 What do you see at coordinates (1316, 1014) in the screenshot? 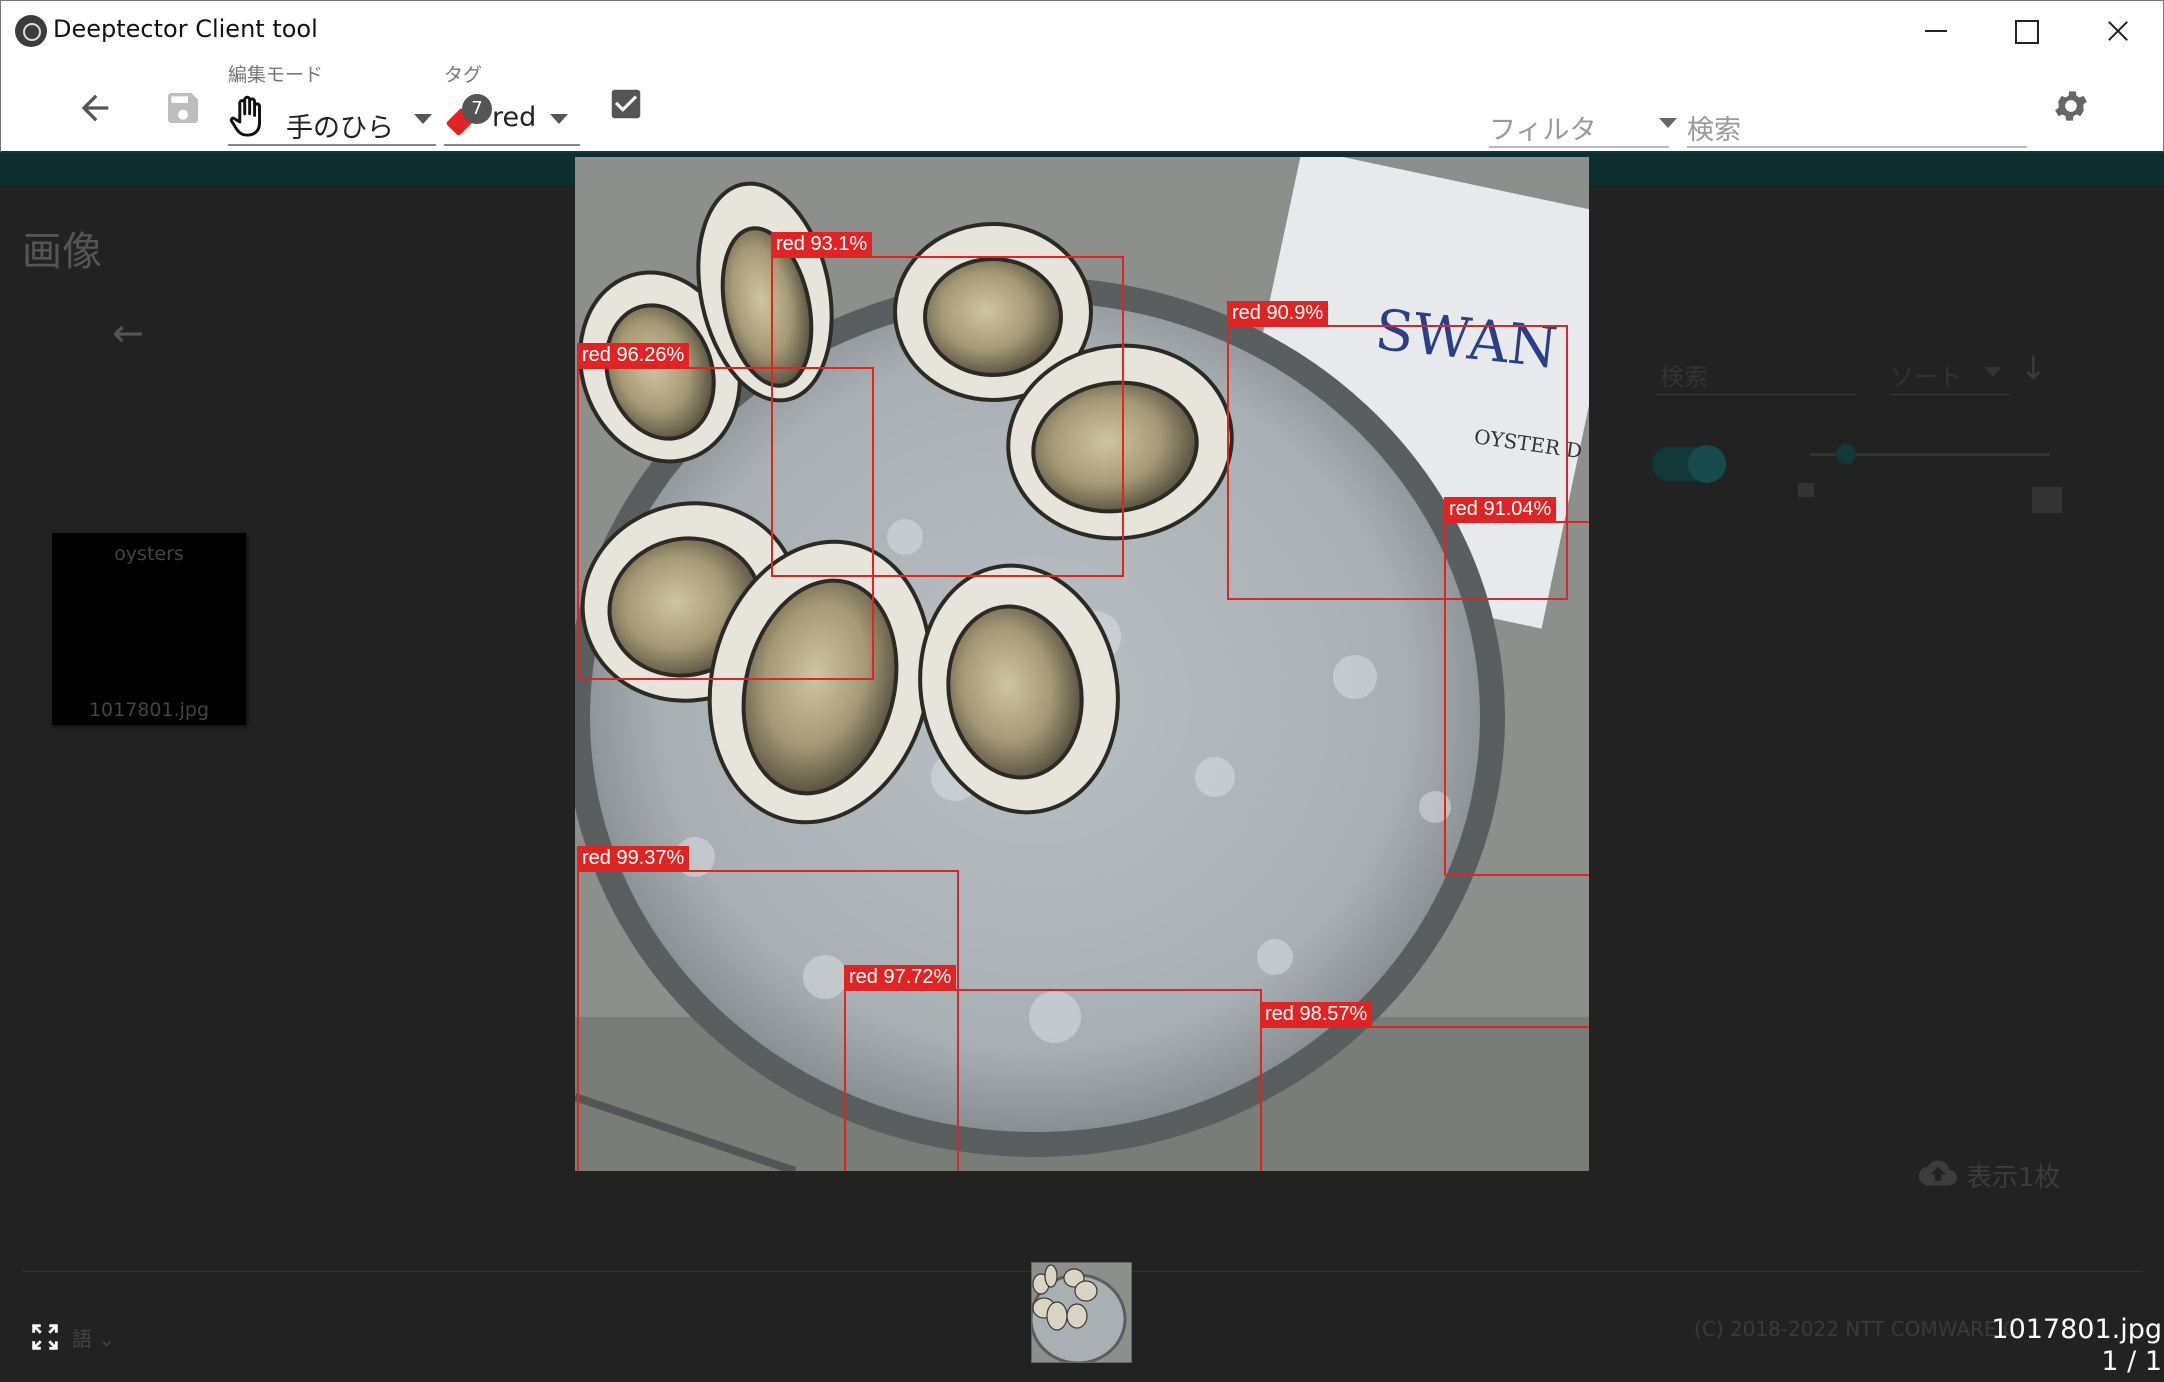
I see `detection-label: red 98.57%` at bounding box center [1316, 1014].